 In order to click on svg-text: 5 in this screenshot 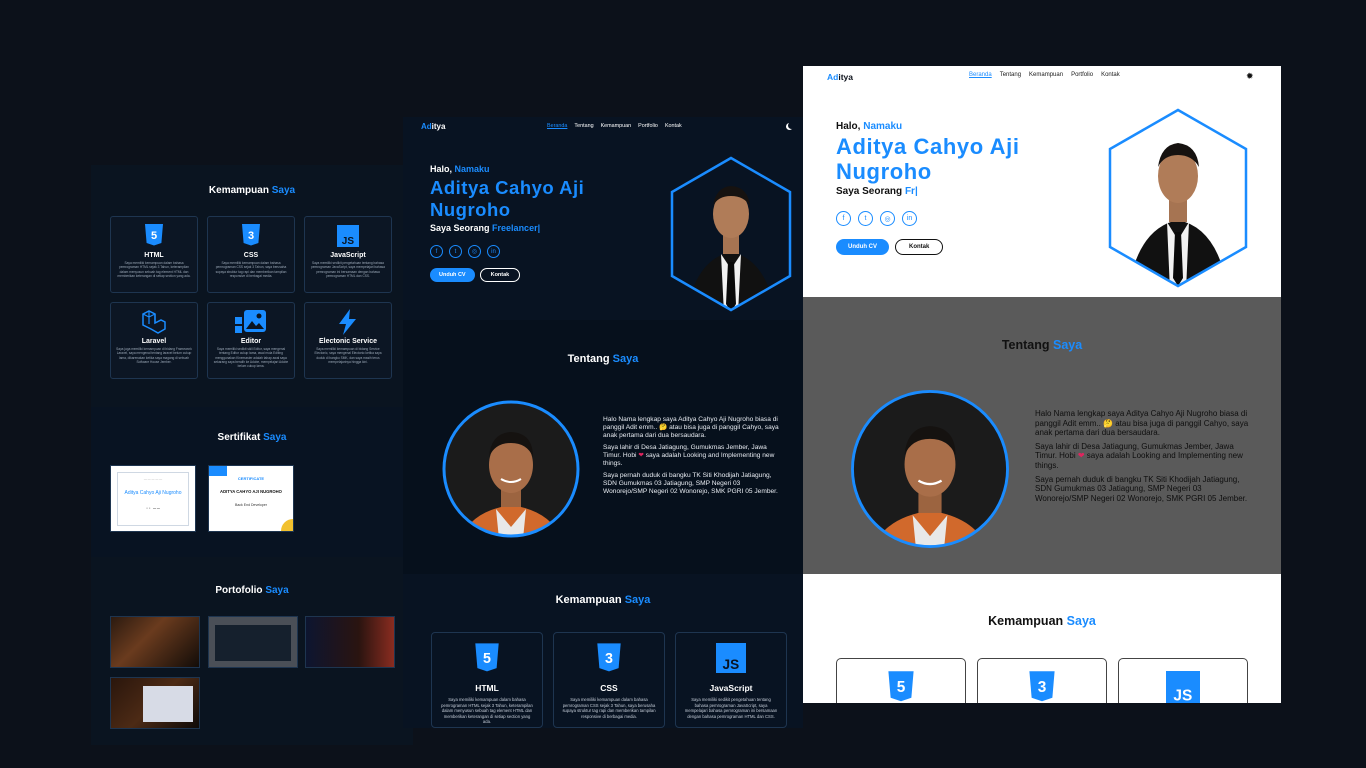, I will do `click(487, 659)`.